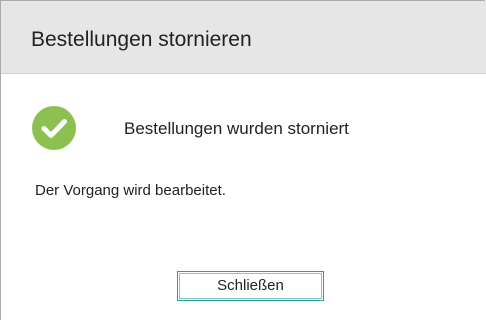  Describe the element at coordinates (141, 39) in the screenshot. I see `dialog-title: Bestellungen stornieren` at that location.